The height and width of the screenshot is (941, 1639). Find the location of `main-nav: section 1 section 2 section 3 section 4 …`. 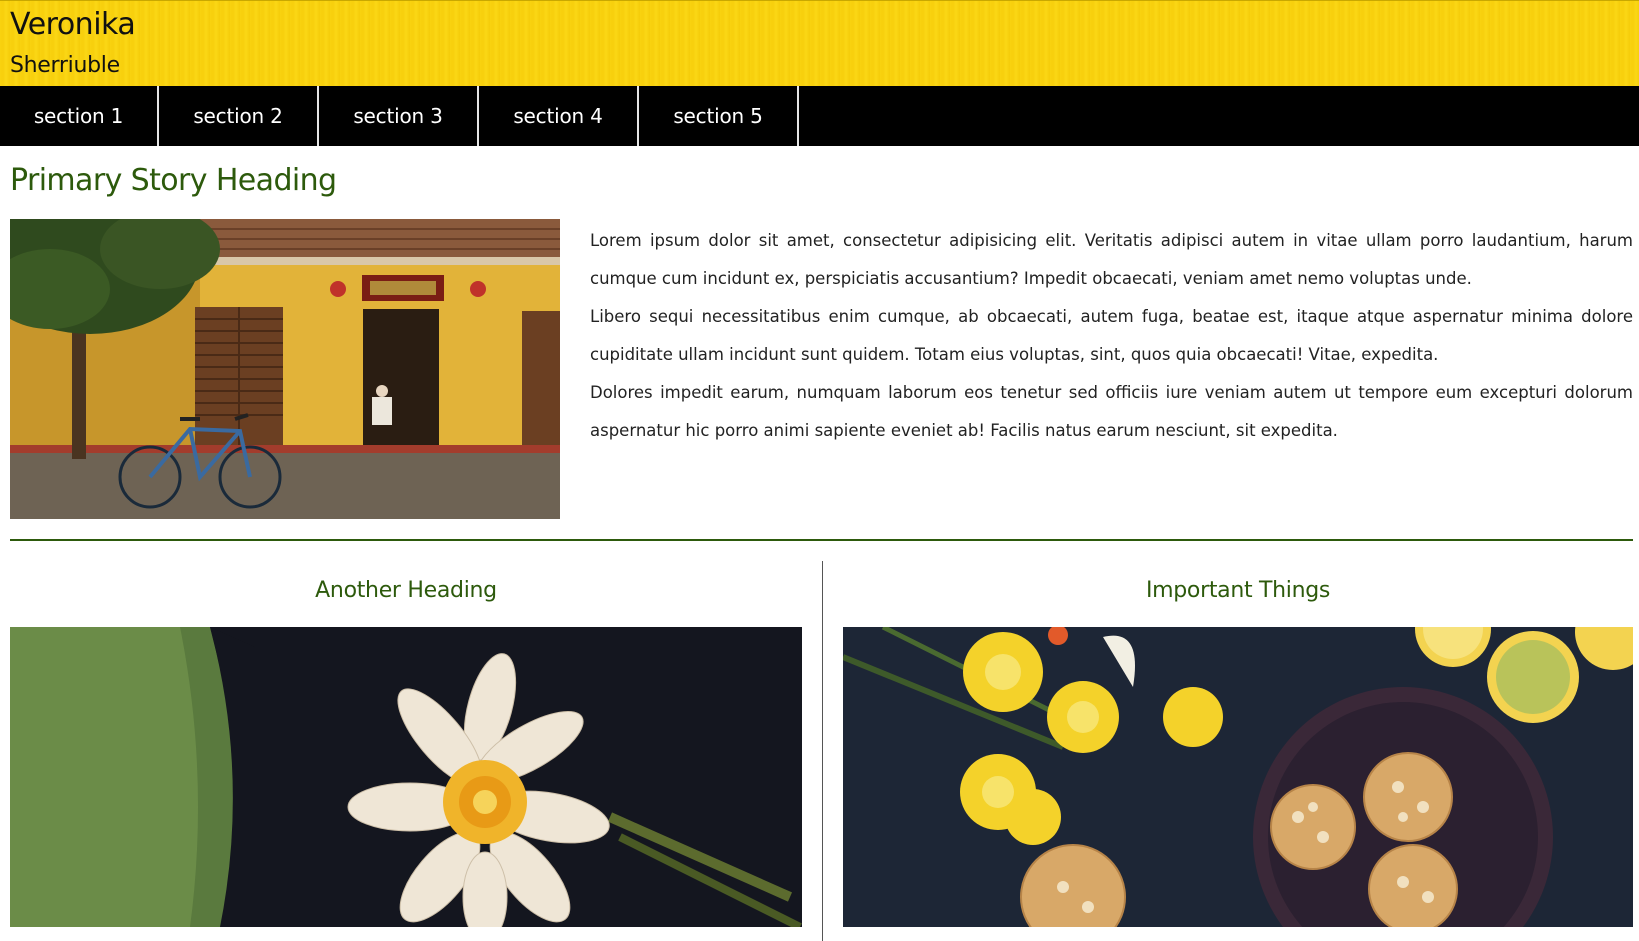

main-nav: section 1 section 2 section 3 section 4 … is located at coordinates (819, 116).